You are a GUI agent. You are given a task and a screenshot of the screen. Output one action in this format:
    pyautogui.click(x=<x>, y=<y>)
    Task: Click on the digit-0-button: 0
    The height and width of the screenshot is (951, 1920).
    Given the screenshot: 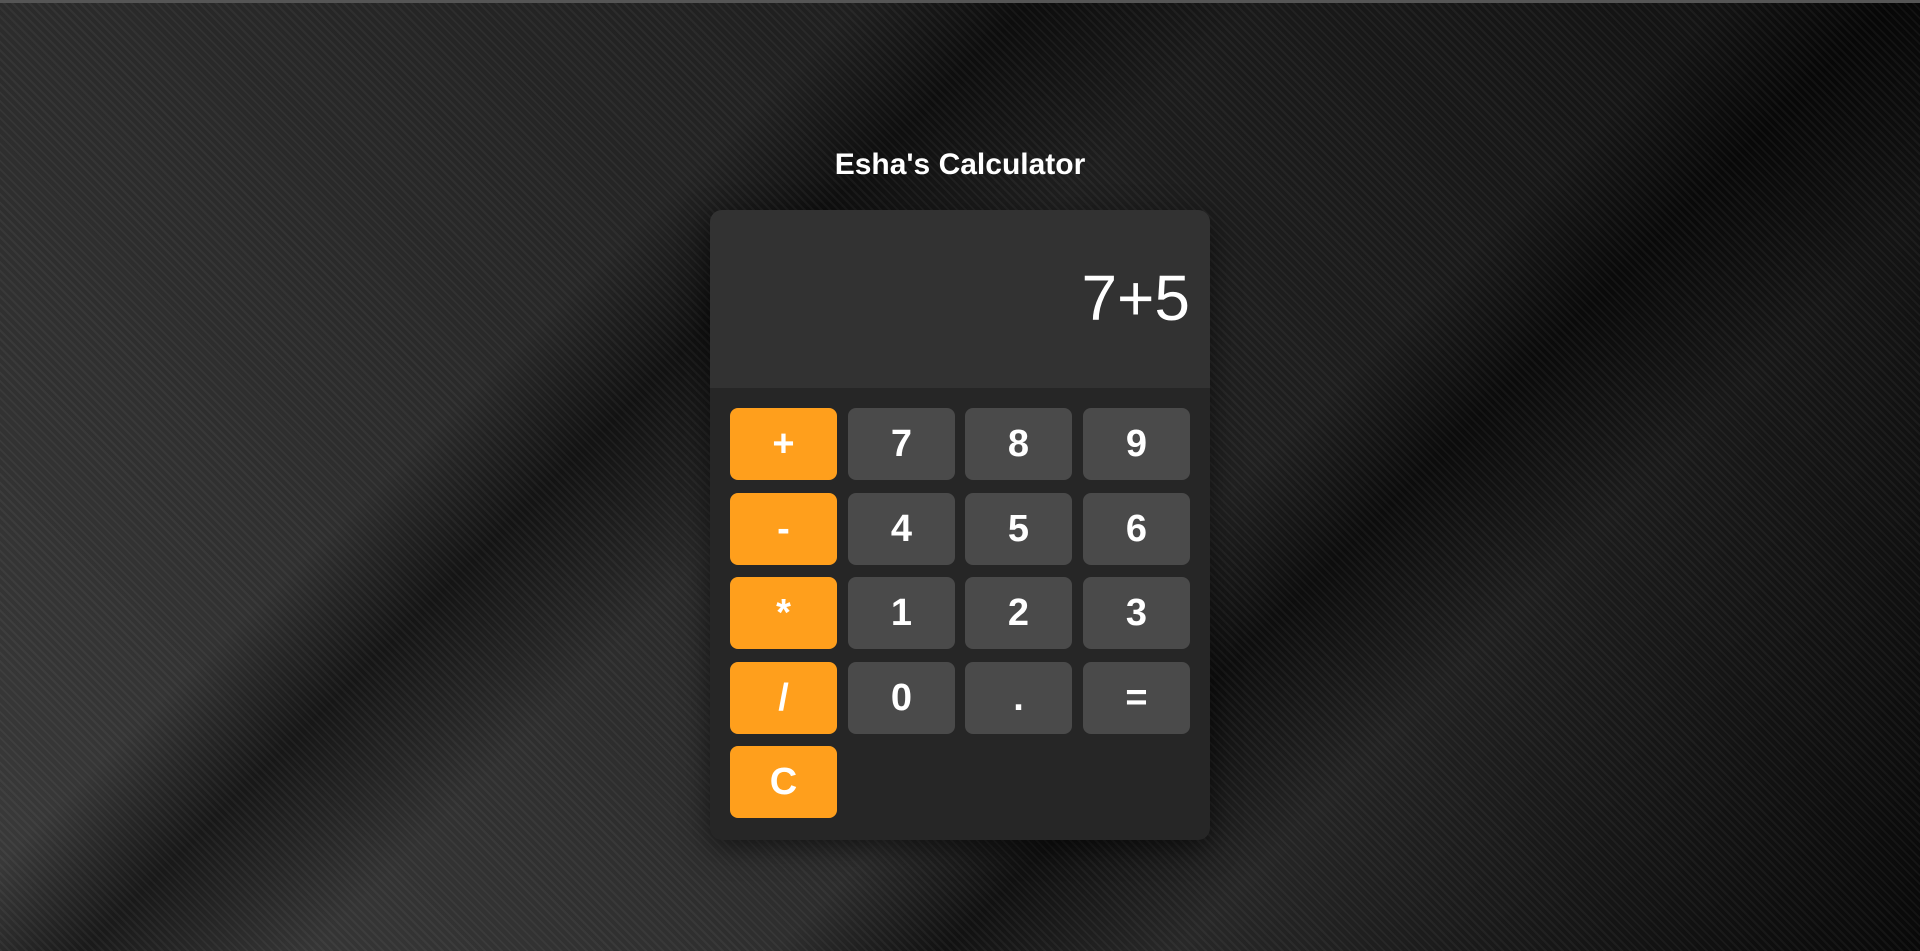 What is the action you would take?
    pyautogui.click(x=901, y=698)
    